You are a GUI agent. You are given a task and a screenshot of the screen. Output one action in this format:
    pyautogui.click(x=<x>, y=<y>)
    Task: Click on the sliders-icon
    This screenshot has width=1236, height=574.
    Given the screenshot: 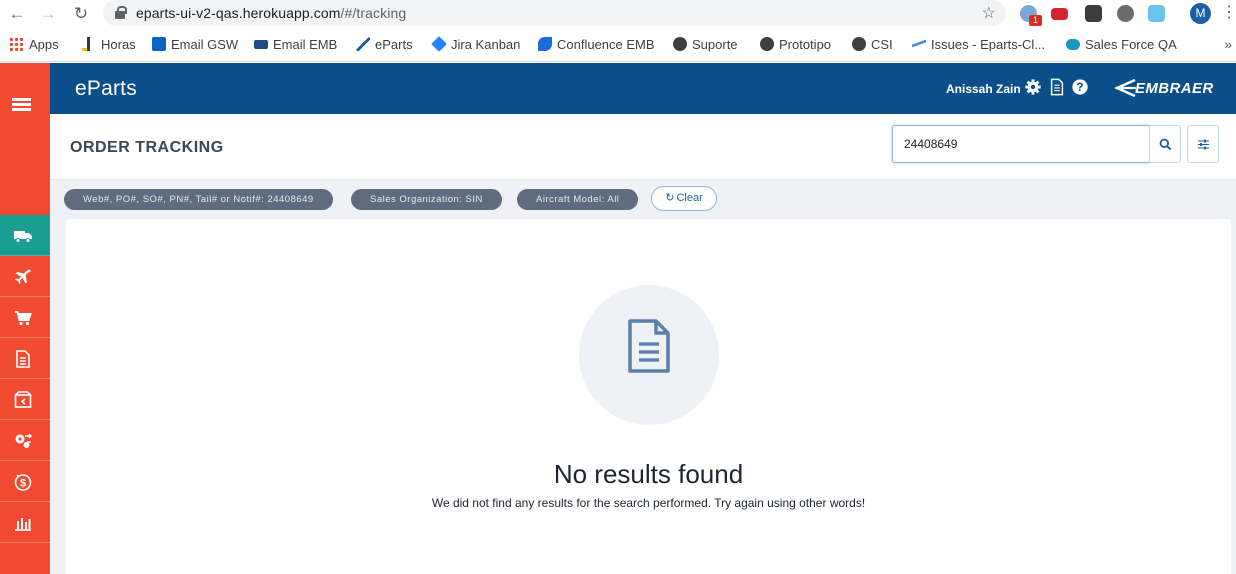 What is the action you would take?
    pyautogui.click(x=1203, y=144)
    